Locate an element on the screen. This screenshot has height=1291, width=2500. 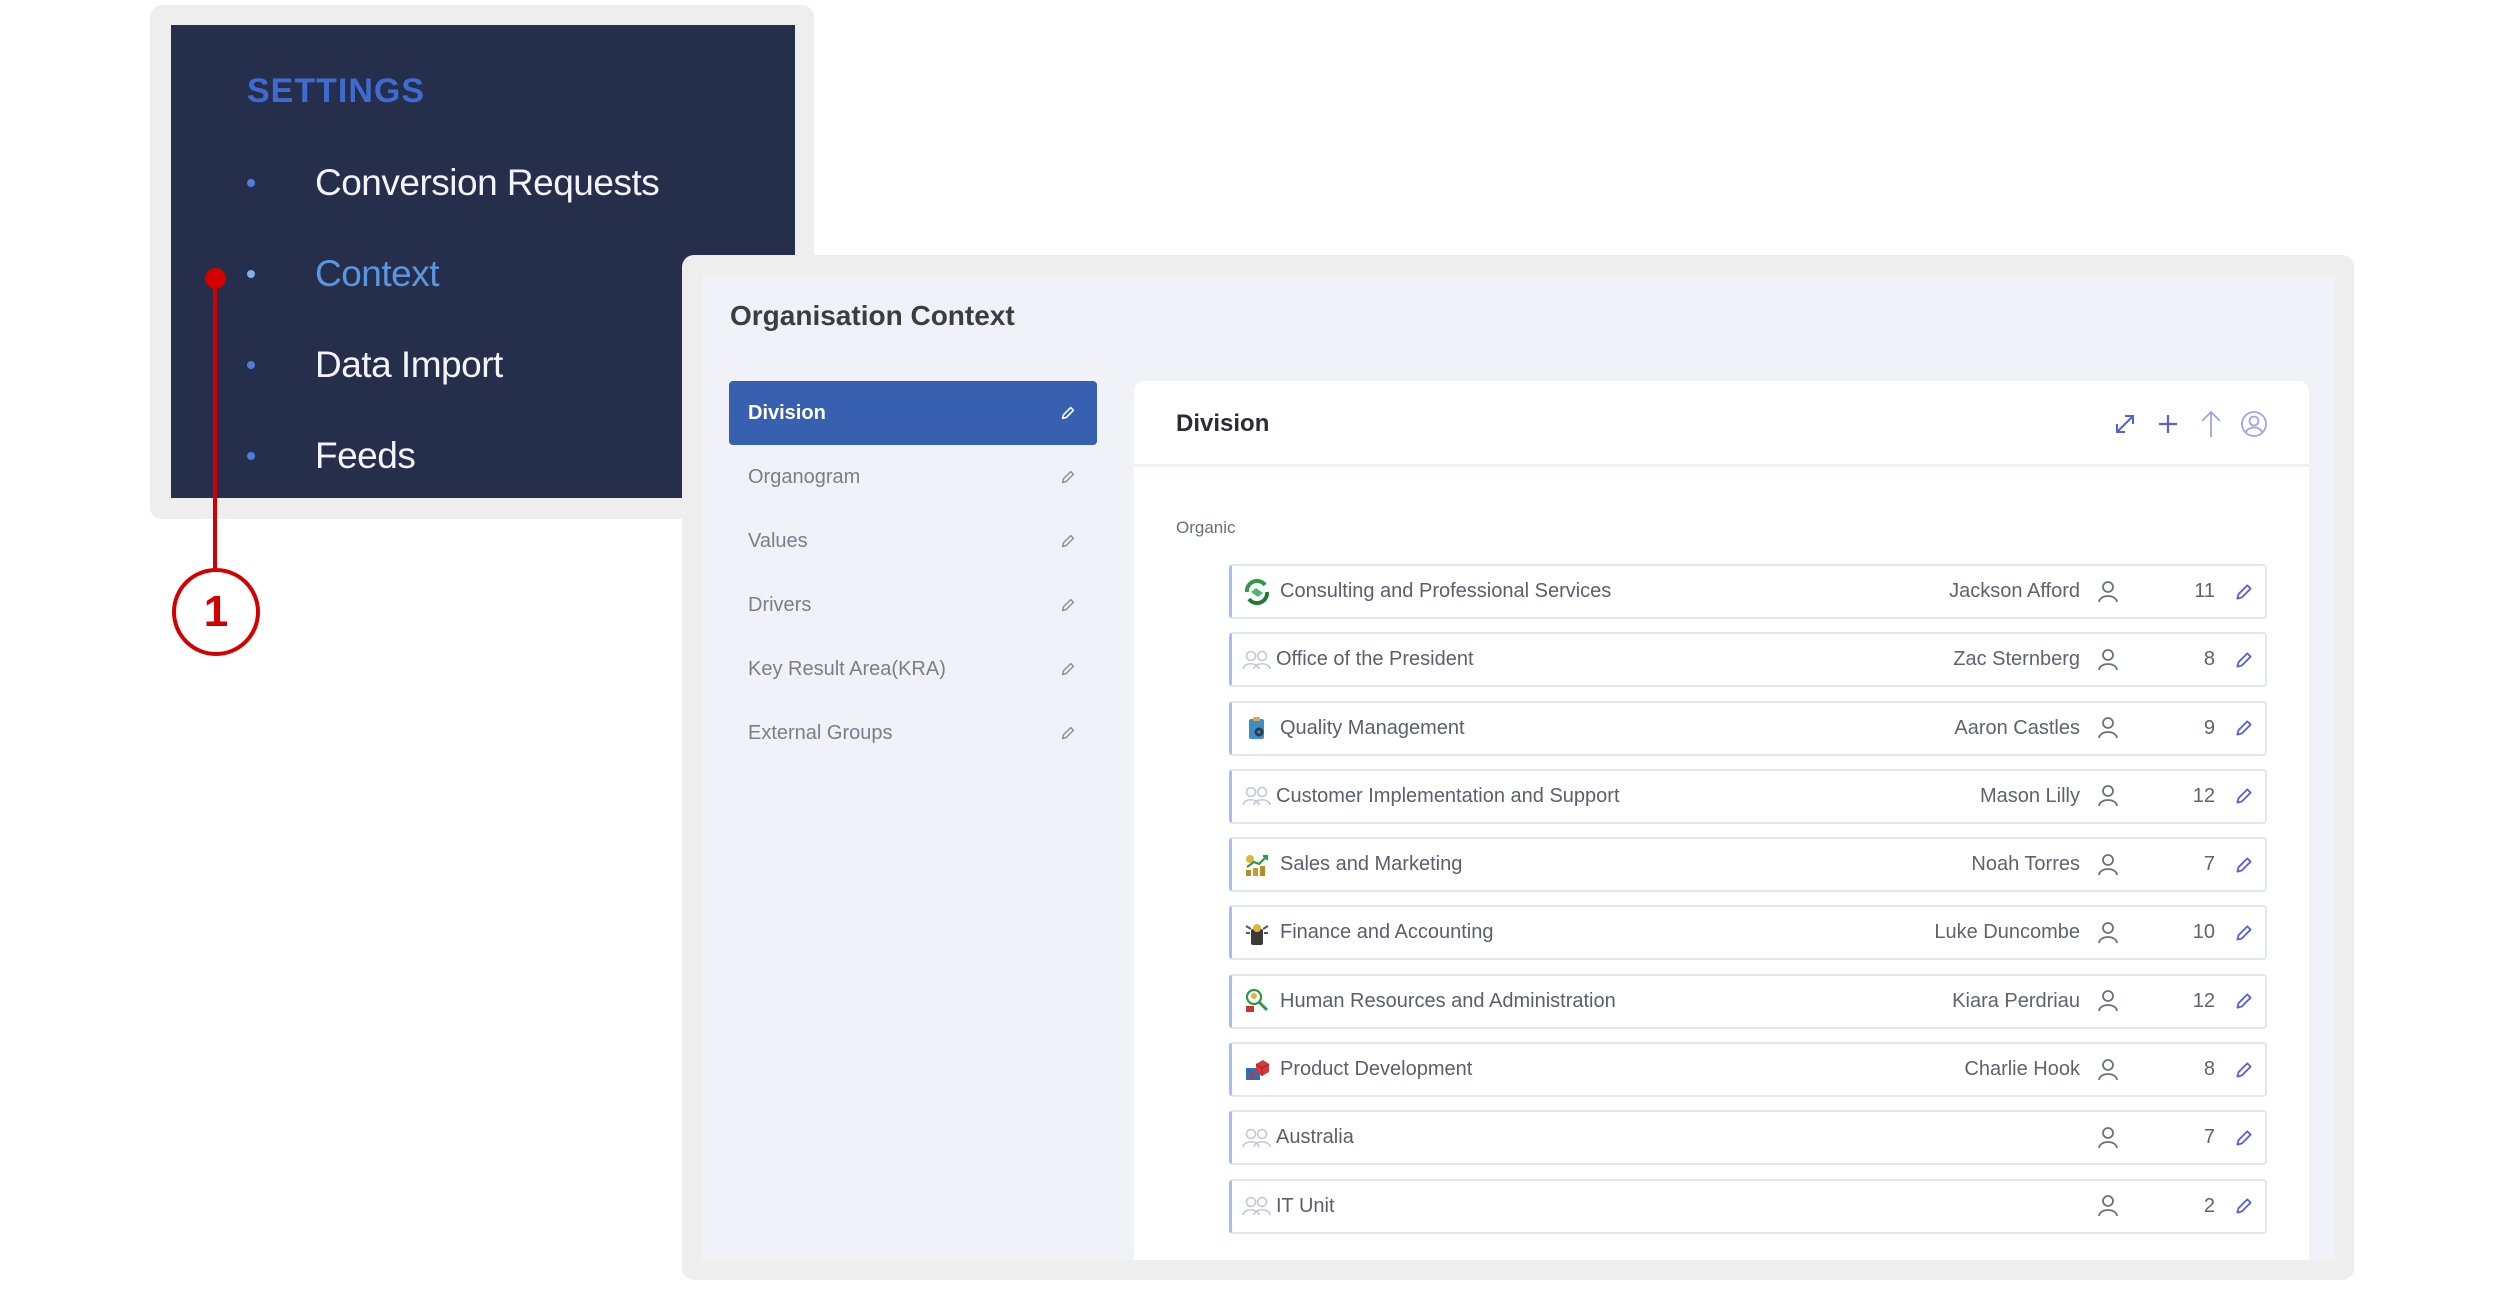
menu-item-label: Organogram is located at coordinates (804, 476).